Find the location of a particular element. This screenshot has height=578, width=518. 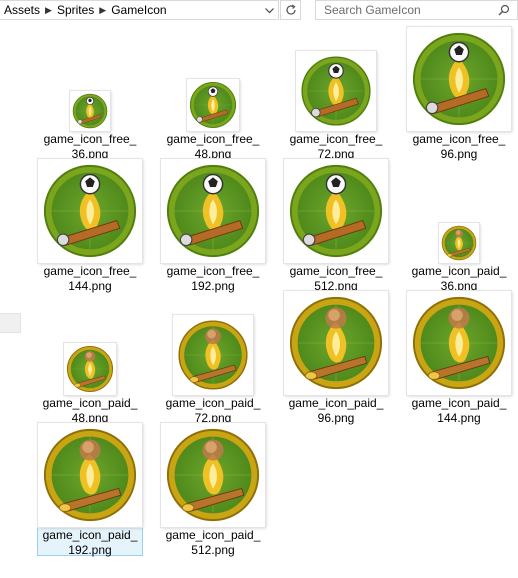

file-item: game_icon_paid_ 36.png is located at coordinates (459, 230).